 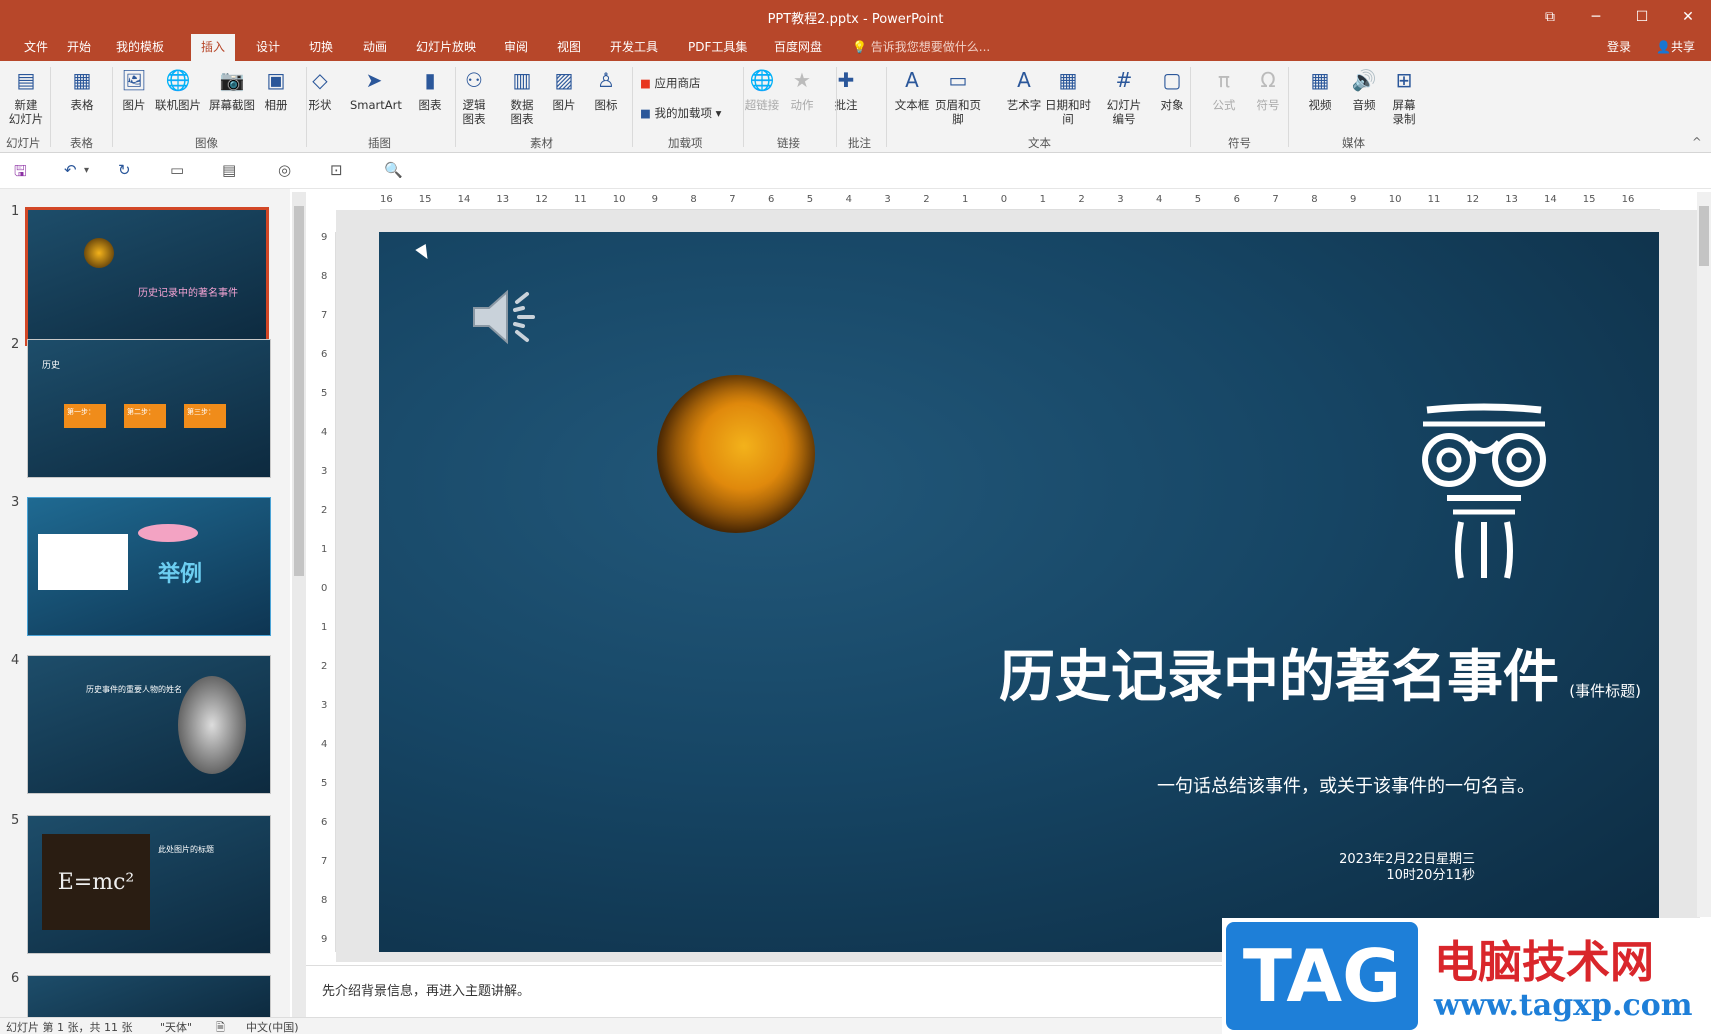 I want to click on tab-animations: 动画, so click(x=375, y=47).